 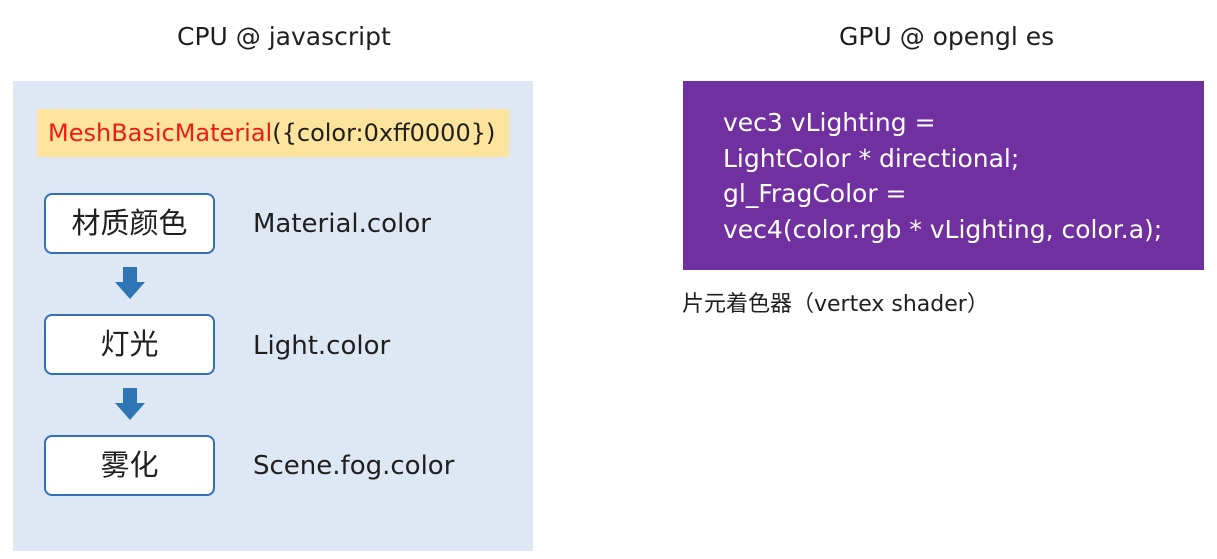 What do you see at coordinates (384, 133) in the screenshot?
I see `material-args: ({color:0xff0000})` at bounding box center [384, 133].